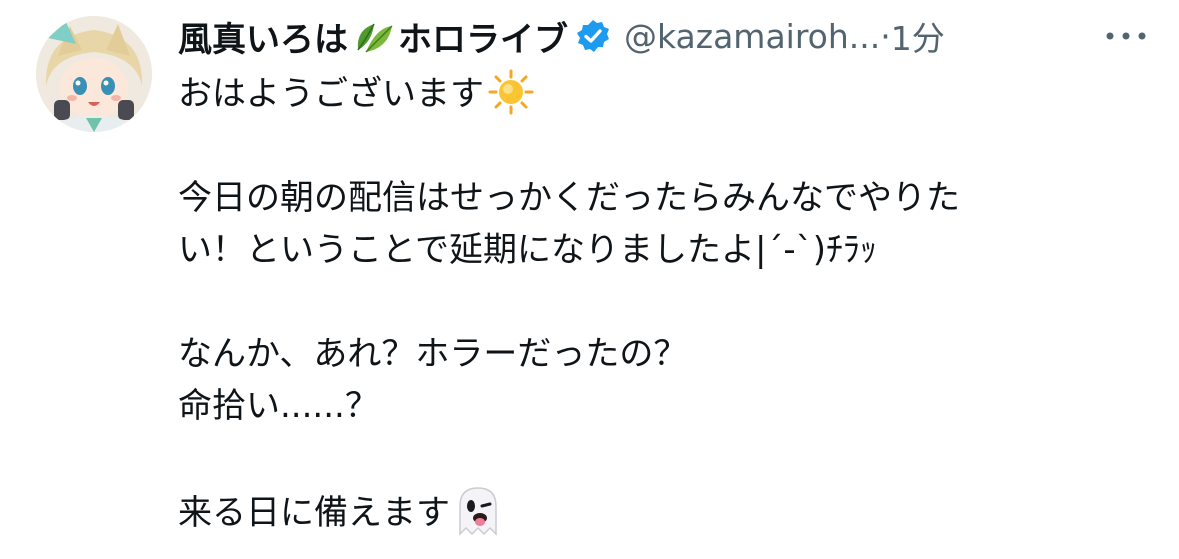 The height and width of the screenshot is (559, 1179). Describe the element at coordinates (278, 406) in the screenshot. I see `tweet-line-text: 命拾い......？` at that location.